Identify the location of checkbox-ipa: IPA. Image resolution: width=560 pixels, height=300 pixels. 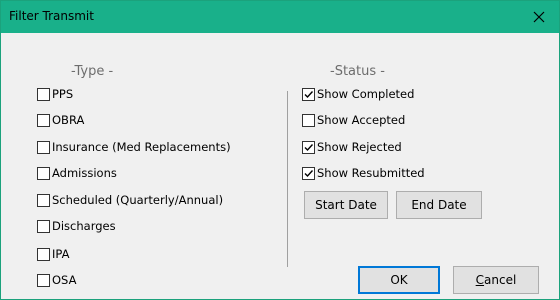
(53, 254).